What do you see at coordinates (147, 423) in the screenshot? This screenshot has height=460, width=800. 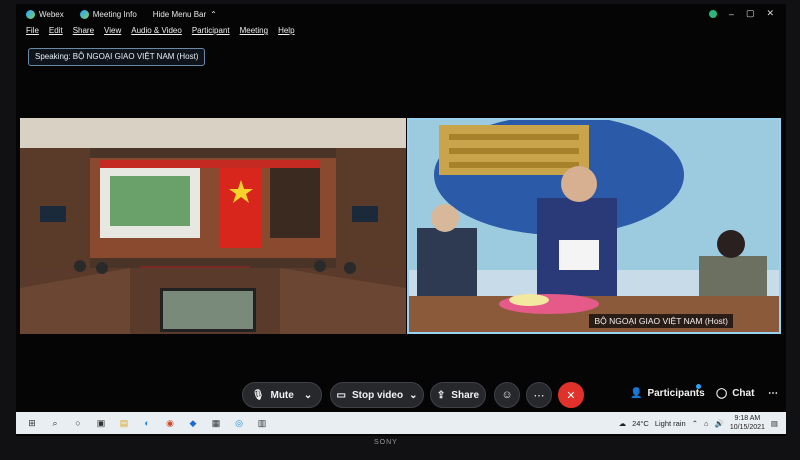 I see `edge-icon: ◐` at bounding box center [147, 423].